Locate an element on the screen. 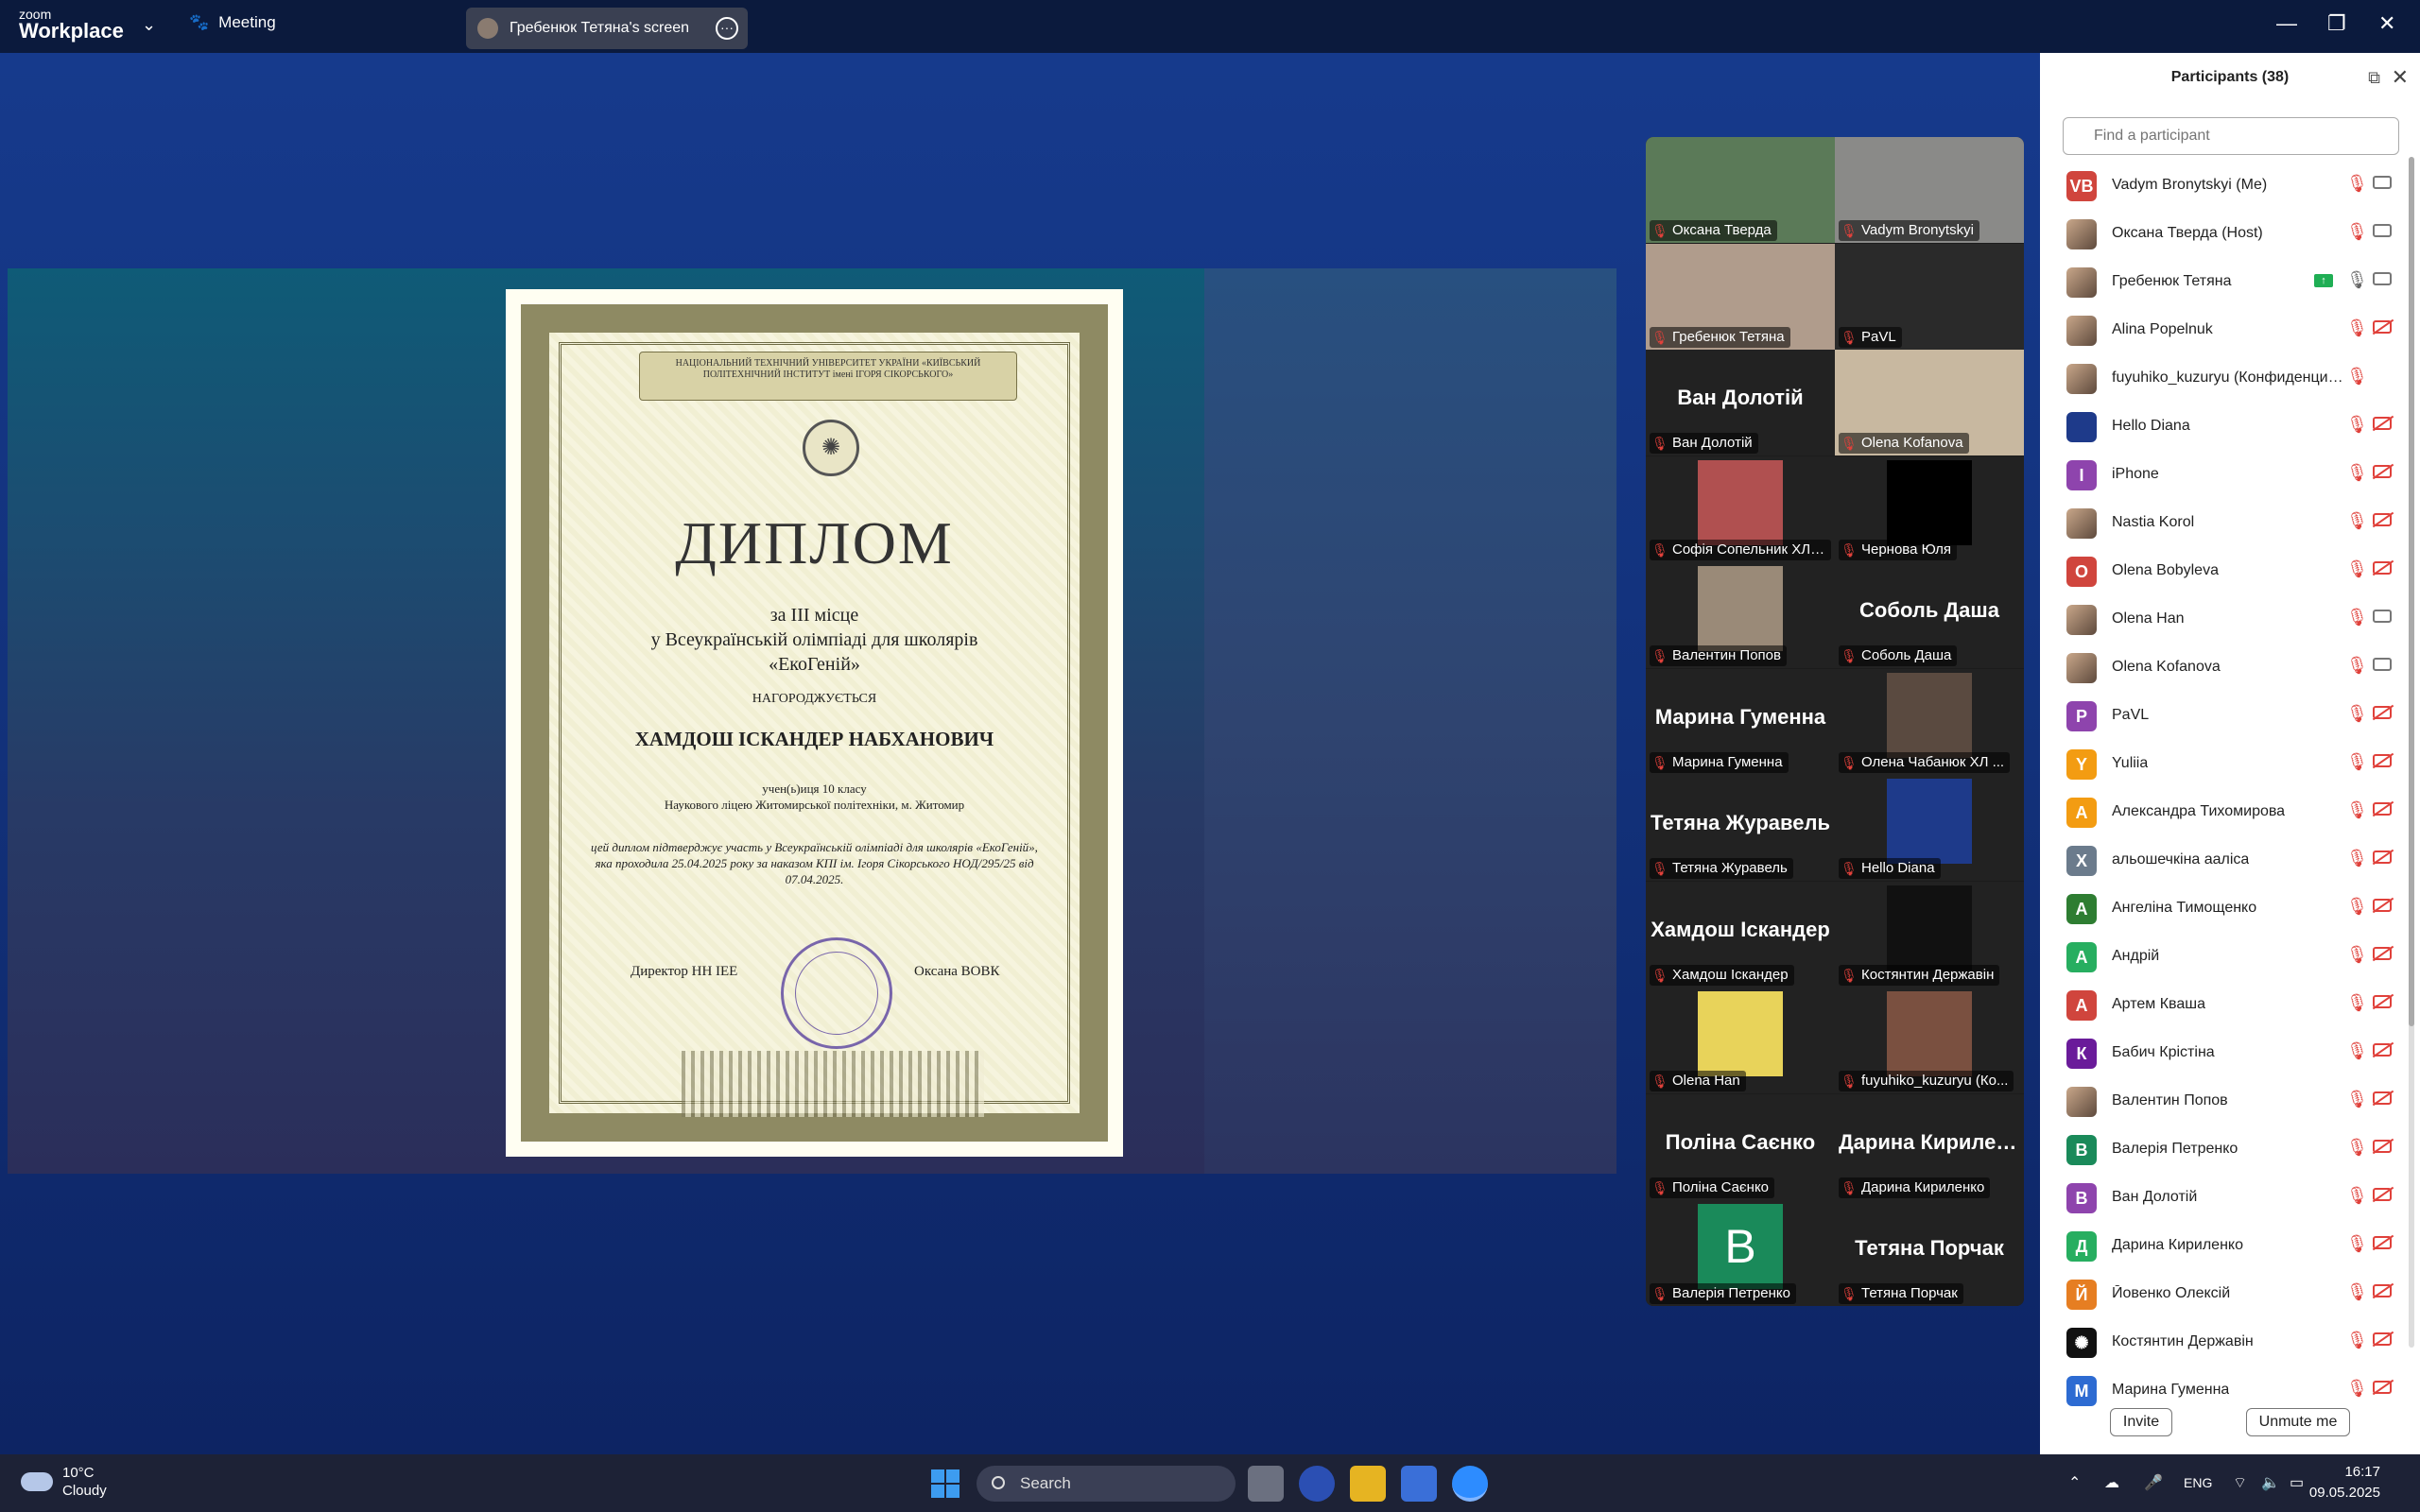 Image resolution: width=2420 pixels, height=1512 pixels. screen-share-pill: Гребенюк Тетяна's screen ··· is located at coordinates (607, 28).